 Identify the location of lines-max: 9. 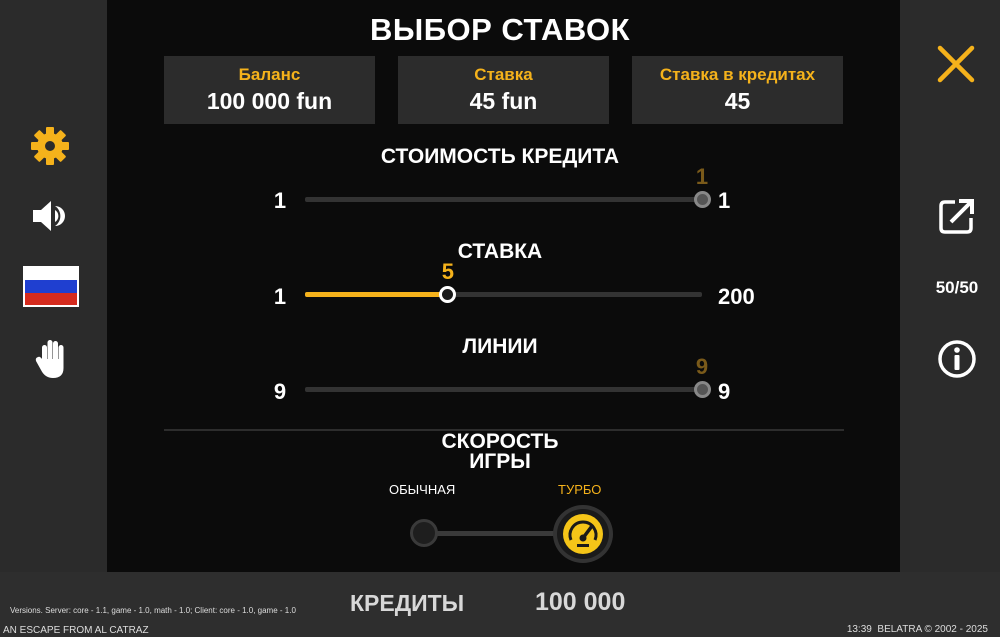
(724, 391).